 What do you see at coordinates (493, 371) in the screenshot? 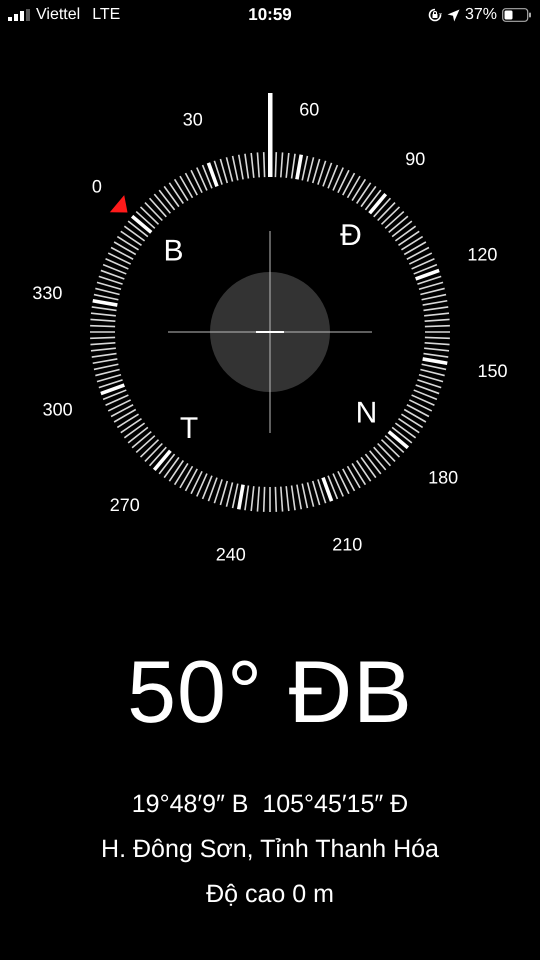
I see `degree-label: 150` at bounding box center [493, 371].